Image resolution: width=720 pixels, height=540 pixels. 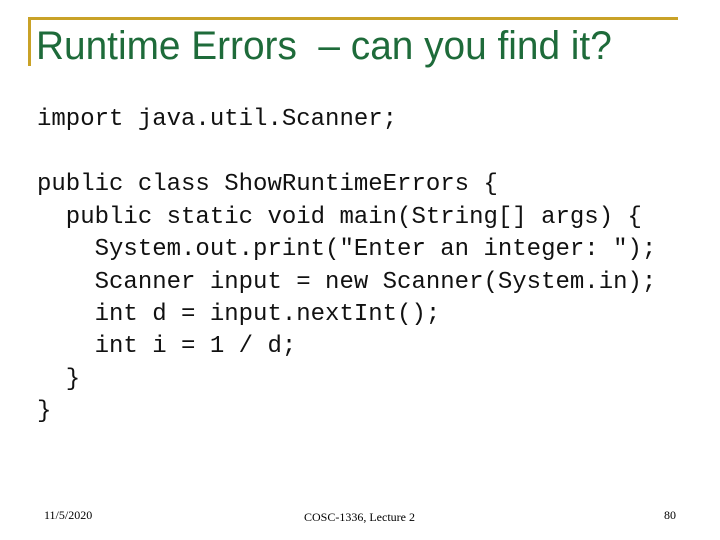 I want to click on footer-date: 11/5/2020, so click(x=68, y=515).